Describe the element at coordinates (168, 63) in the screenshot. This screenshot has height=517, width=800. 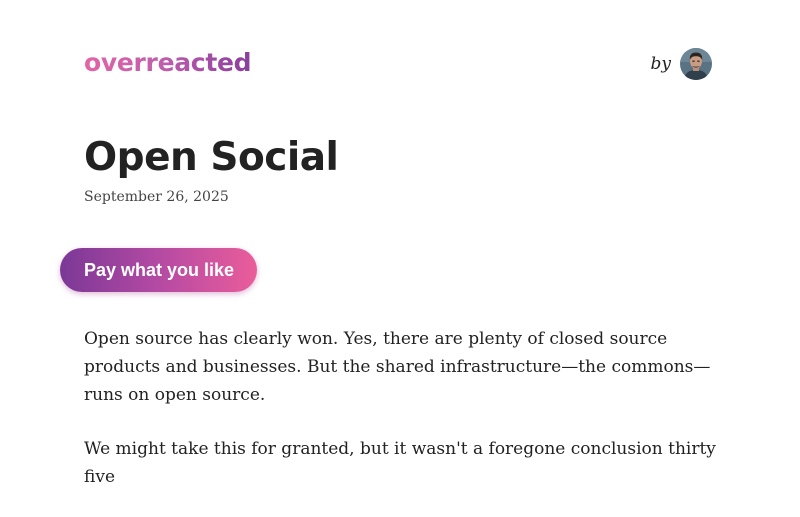
I see `site-logo-link: overreacted` at that location.